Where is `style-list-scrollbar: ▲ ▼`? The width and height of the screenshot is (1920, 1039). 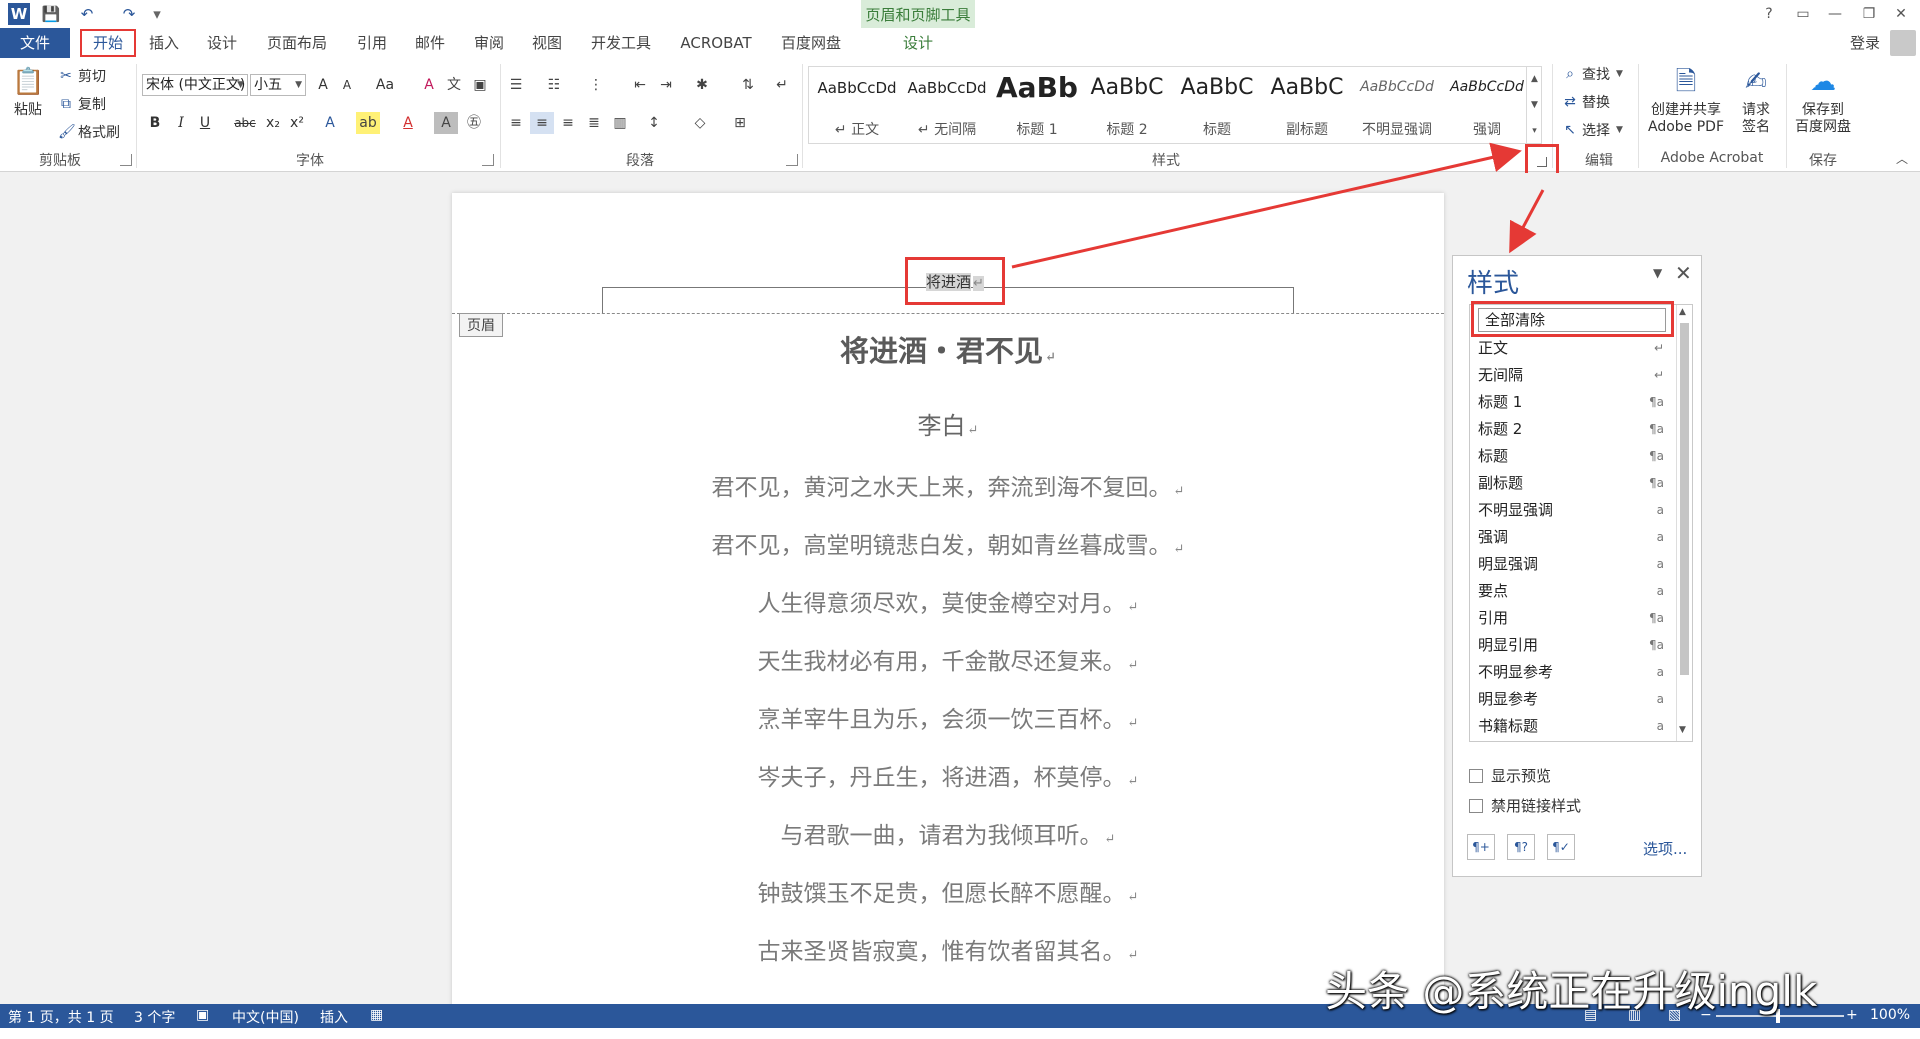 style-list-scrollbar: ▲ ▼ is located at coordinates (1684, 523).